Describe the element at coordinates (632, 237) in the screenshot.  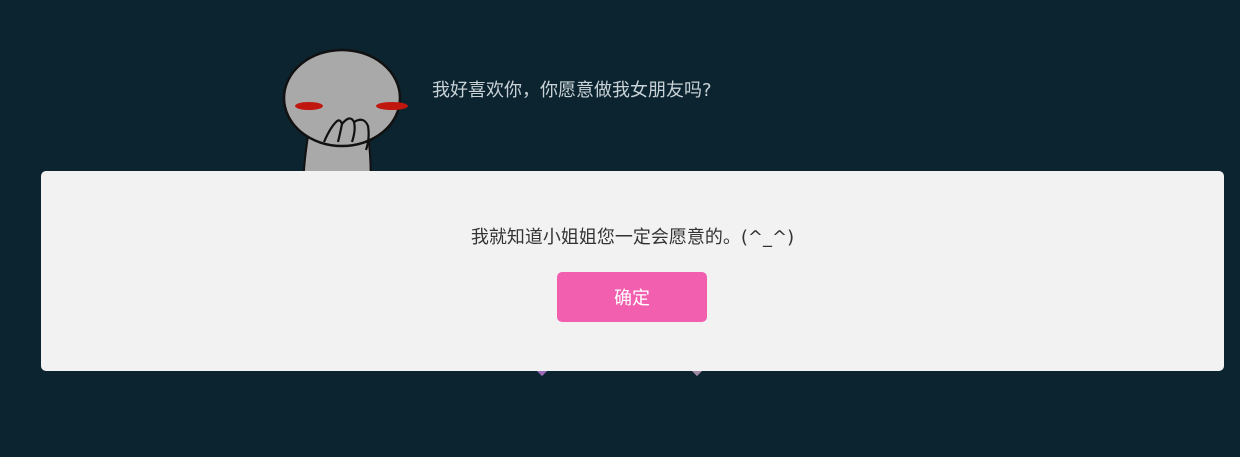
I see `dialog-message: 我就知道小姐姐您一定会愿意的。(^_^)` at that location.